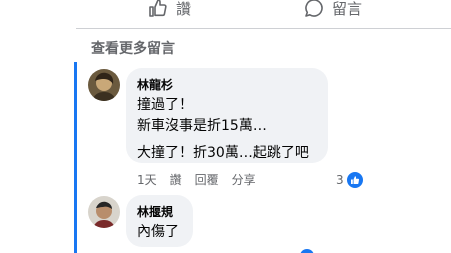  Describe the element at coordinates (165, 105) in the screenshot. I see `comment-text-line: 撞過了！` at that location.